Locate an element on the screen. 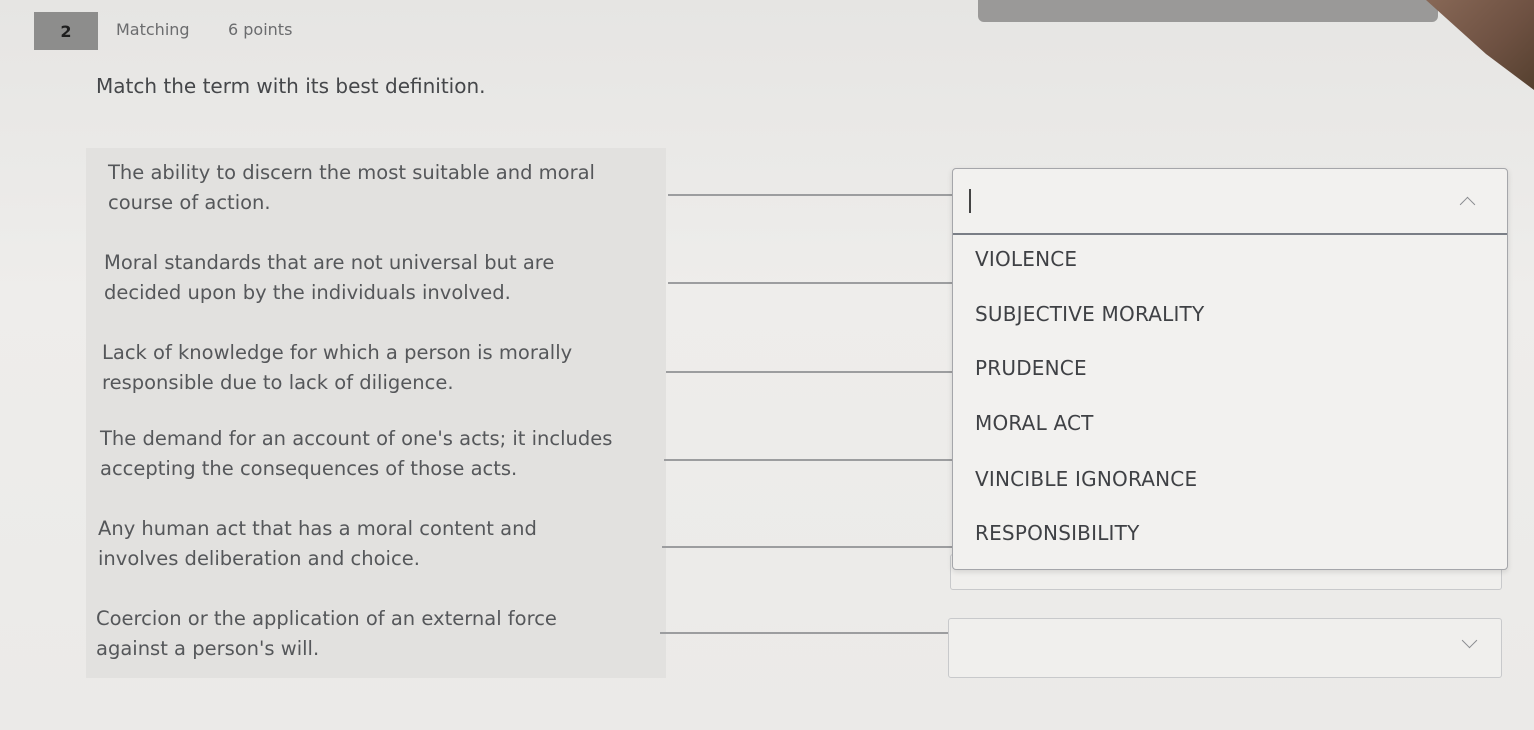 The width and height of the screenshot is (1534, 730). term-text-line: responsible due to lack of diligence. is located at coordinates (278, 382).